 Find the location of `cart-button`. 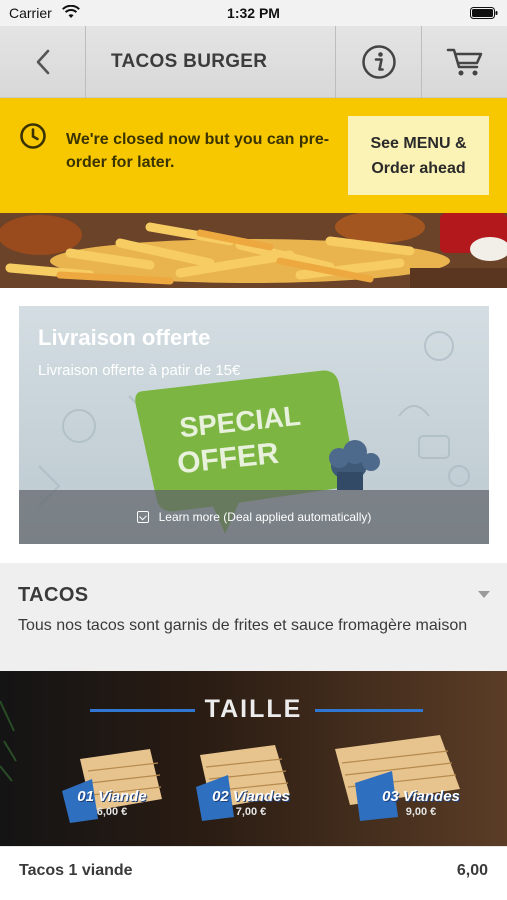

cart-button is located at coordinates (464, 62).